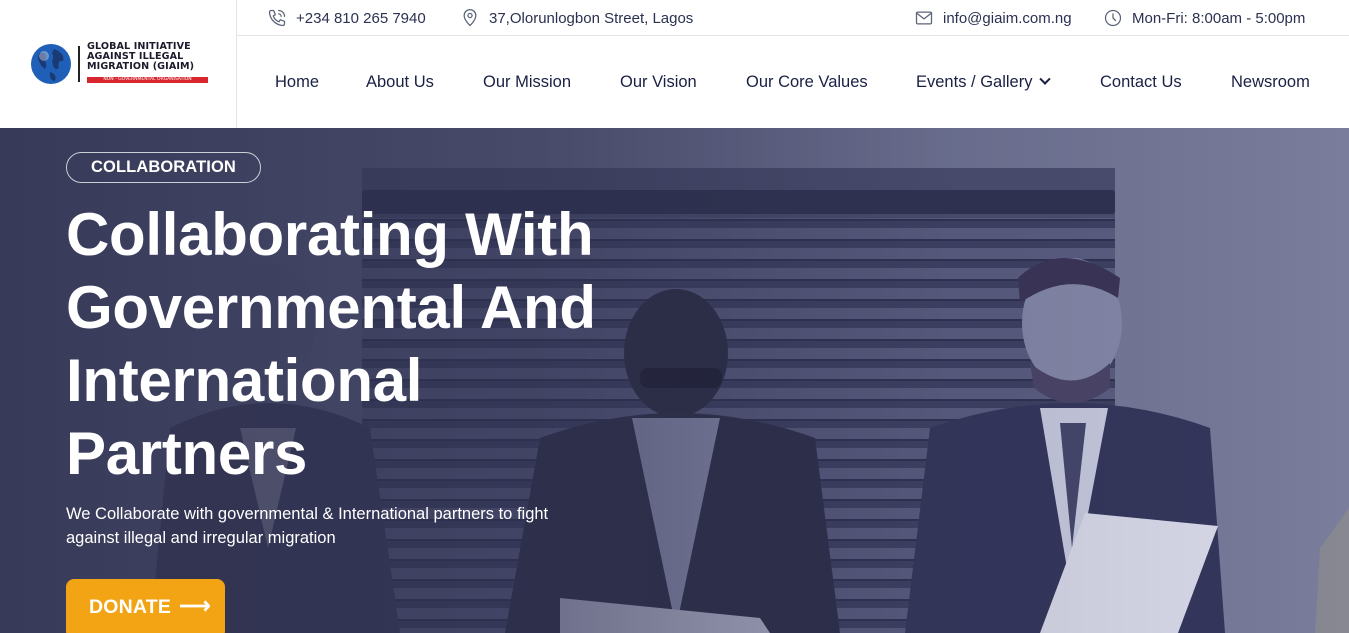  What do you see at coordinates (591, 18) in the screenshot?
I see `address-text: 37,Olorunlogbon Street, Lagos` at bounding box center [591, 18].